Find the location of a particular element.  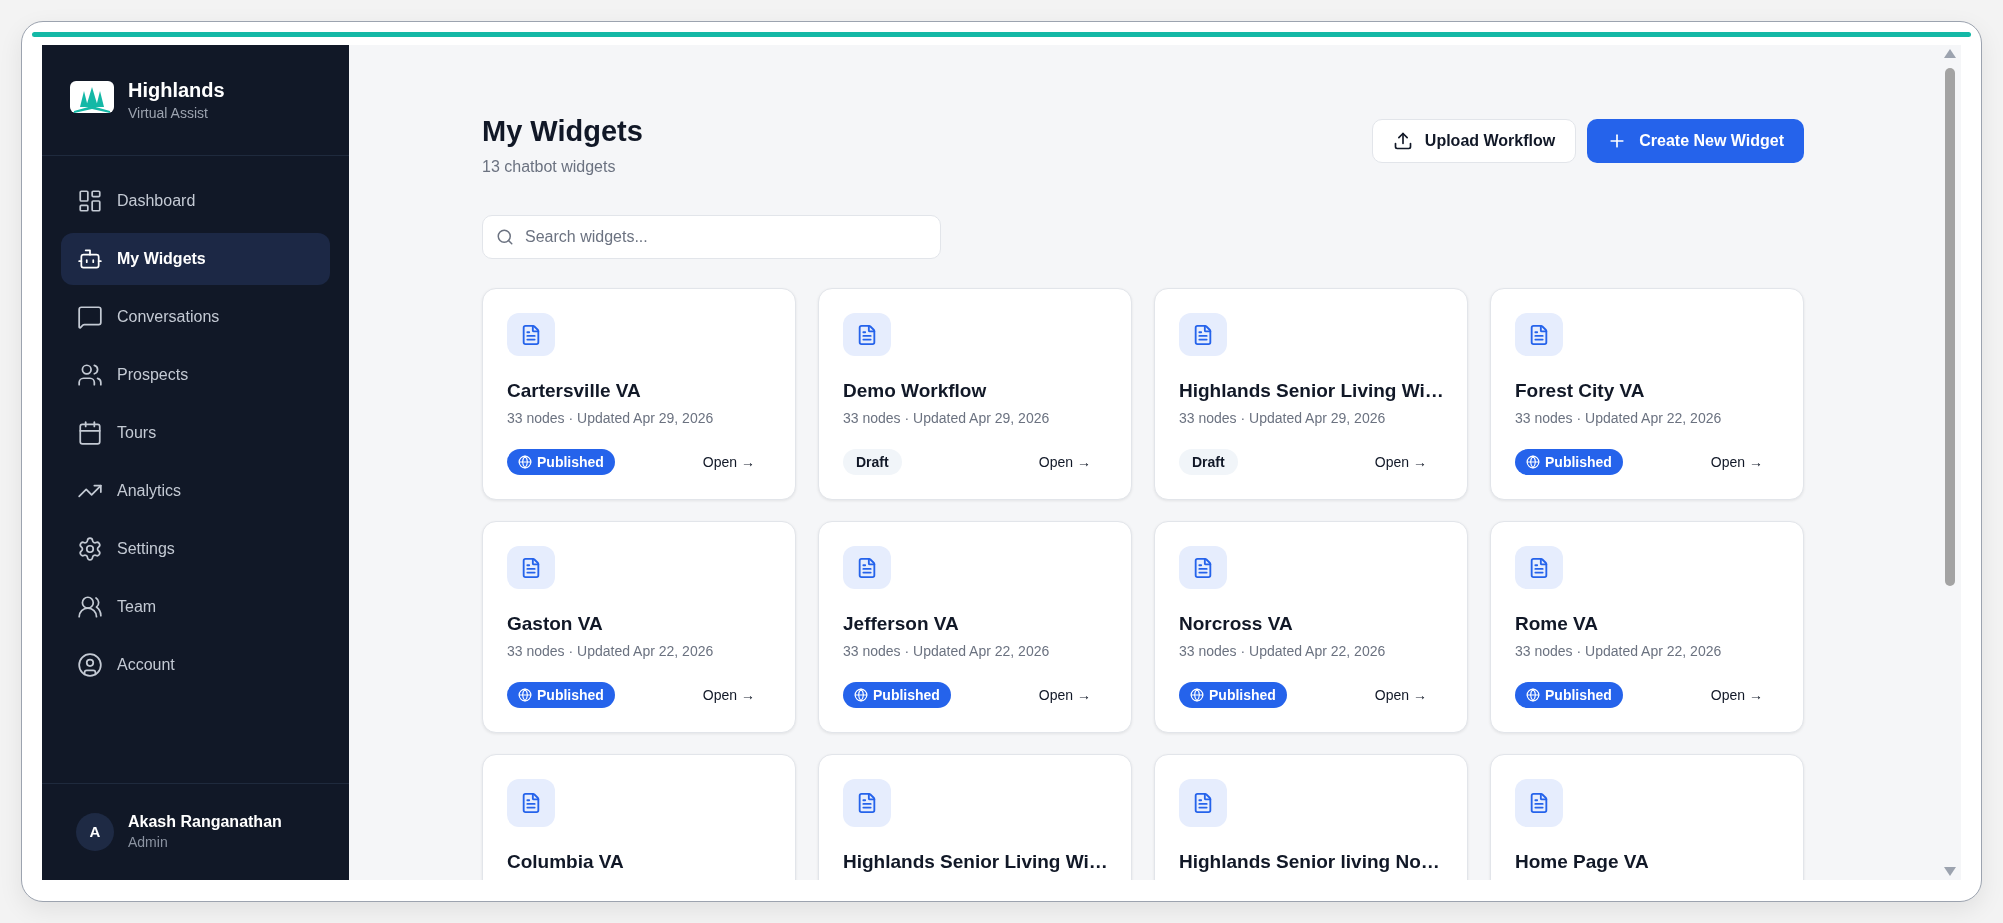

create-button: Create New Widget is located at coordinates (1695, 141).